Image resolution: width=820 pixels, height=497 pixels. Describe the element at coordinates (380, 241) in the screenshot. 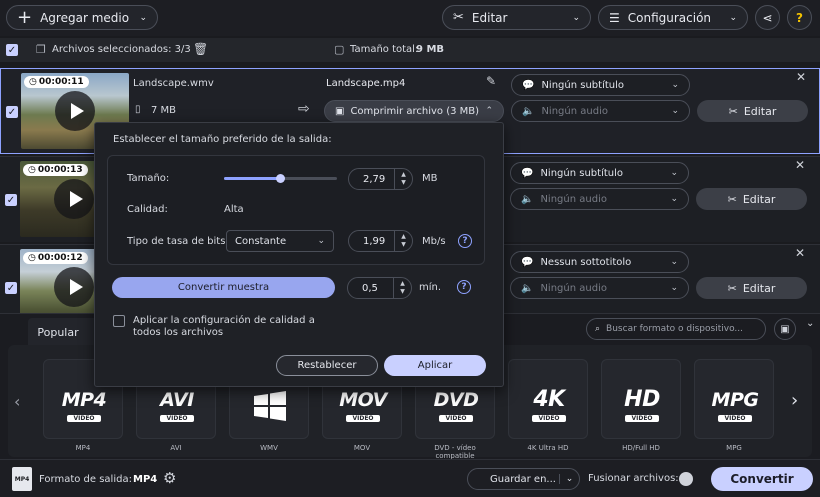

I see `bitrate-spinner: 1,99 ▲ ▼` at that location.